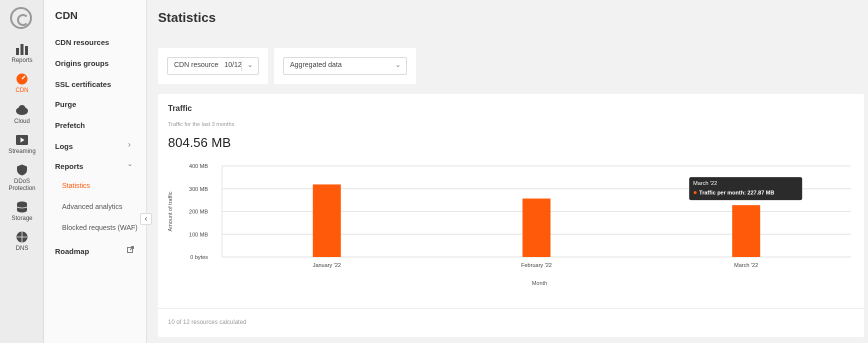 Image resolution: width=868 pixels, height=343 pixels. What do you see at coordinates (241, 66) in the screenshot?
I see `select-divider` at bounding box center [241, 66].